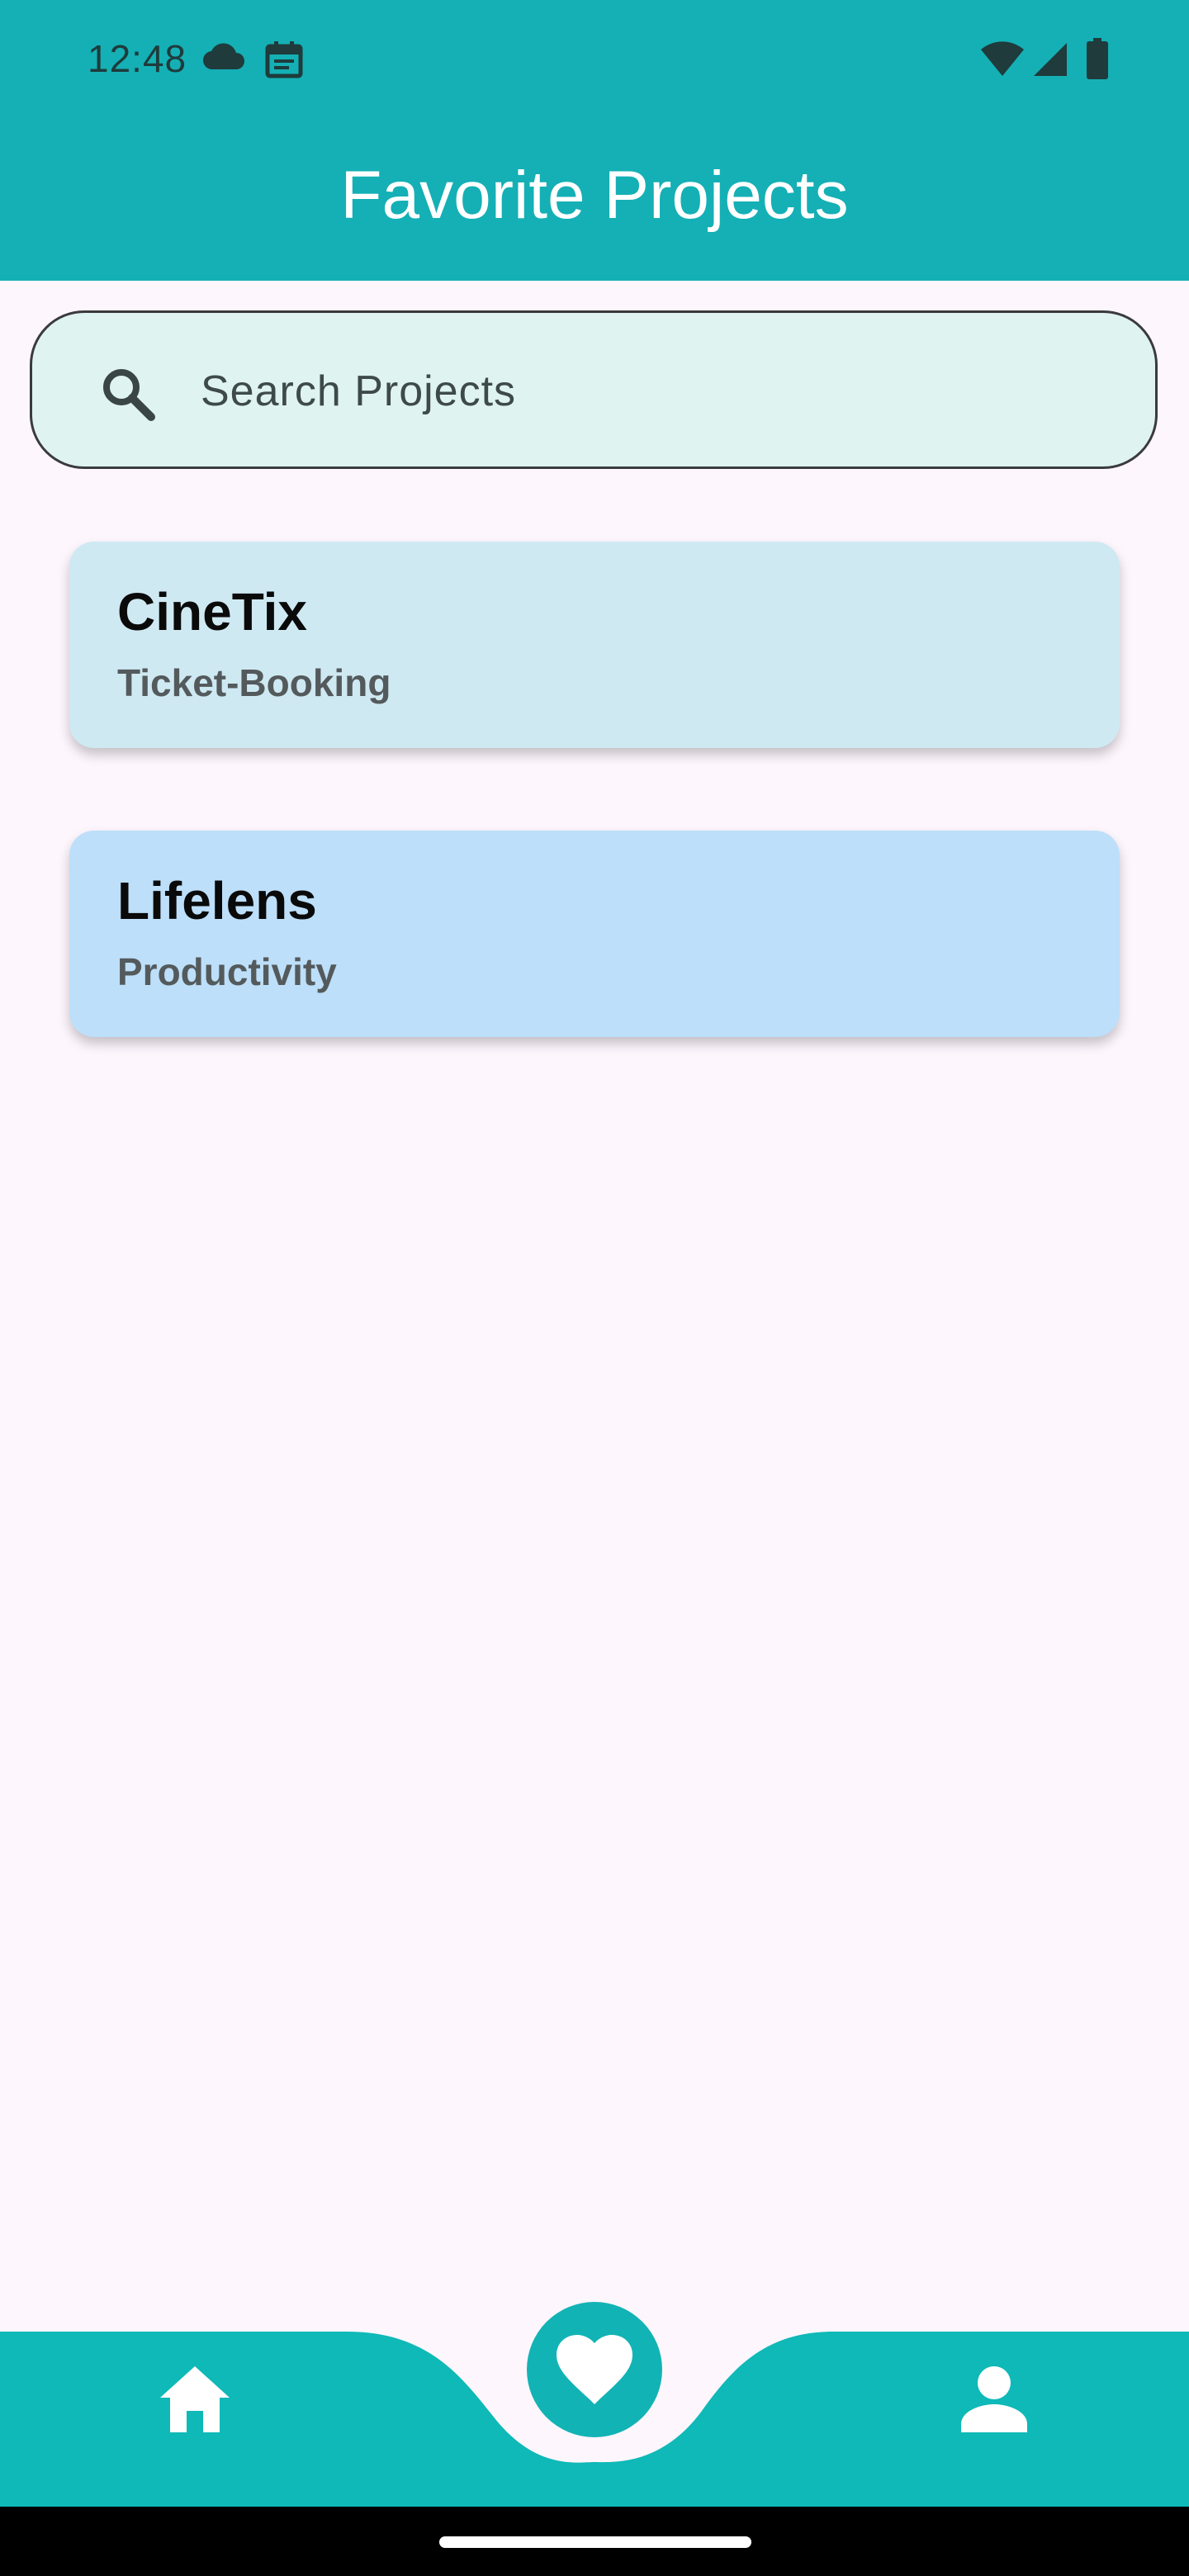 The height and width of the screenshot is (2576, 1189). Describe the element at coordinates (217, 900) in the screenshot. I see `project-title: Lifelens` at that location.